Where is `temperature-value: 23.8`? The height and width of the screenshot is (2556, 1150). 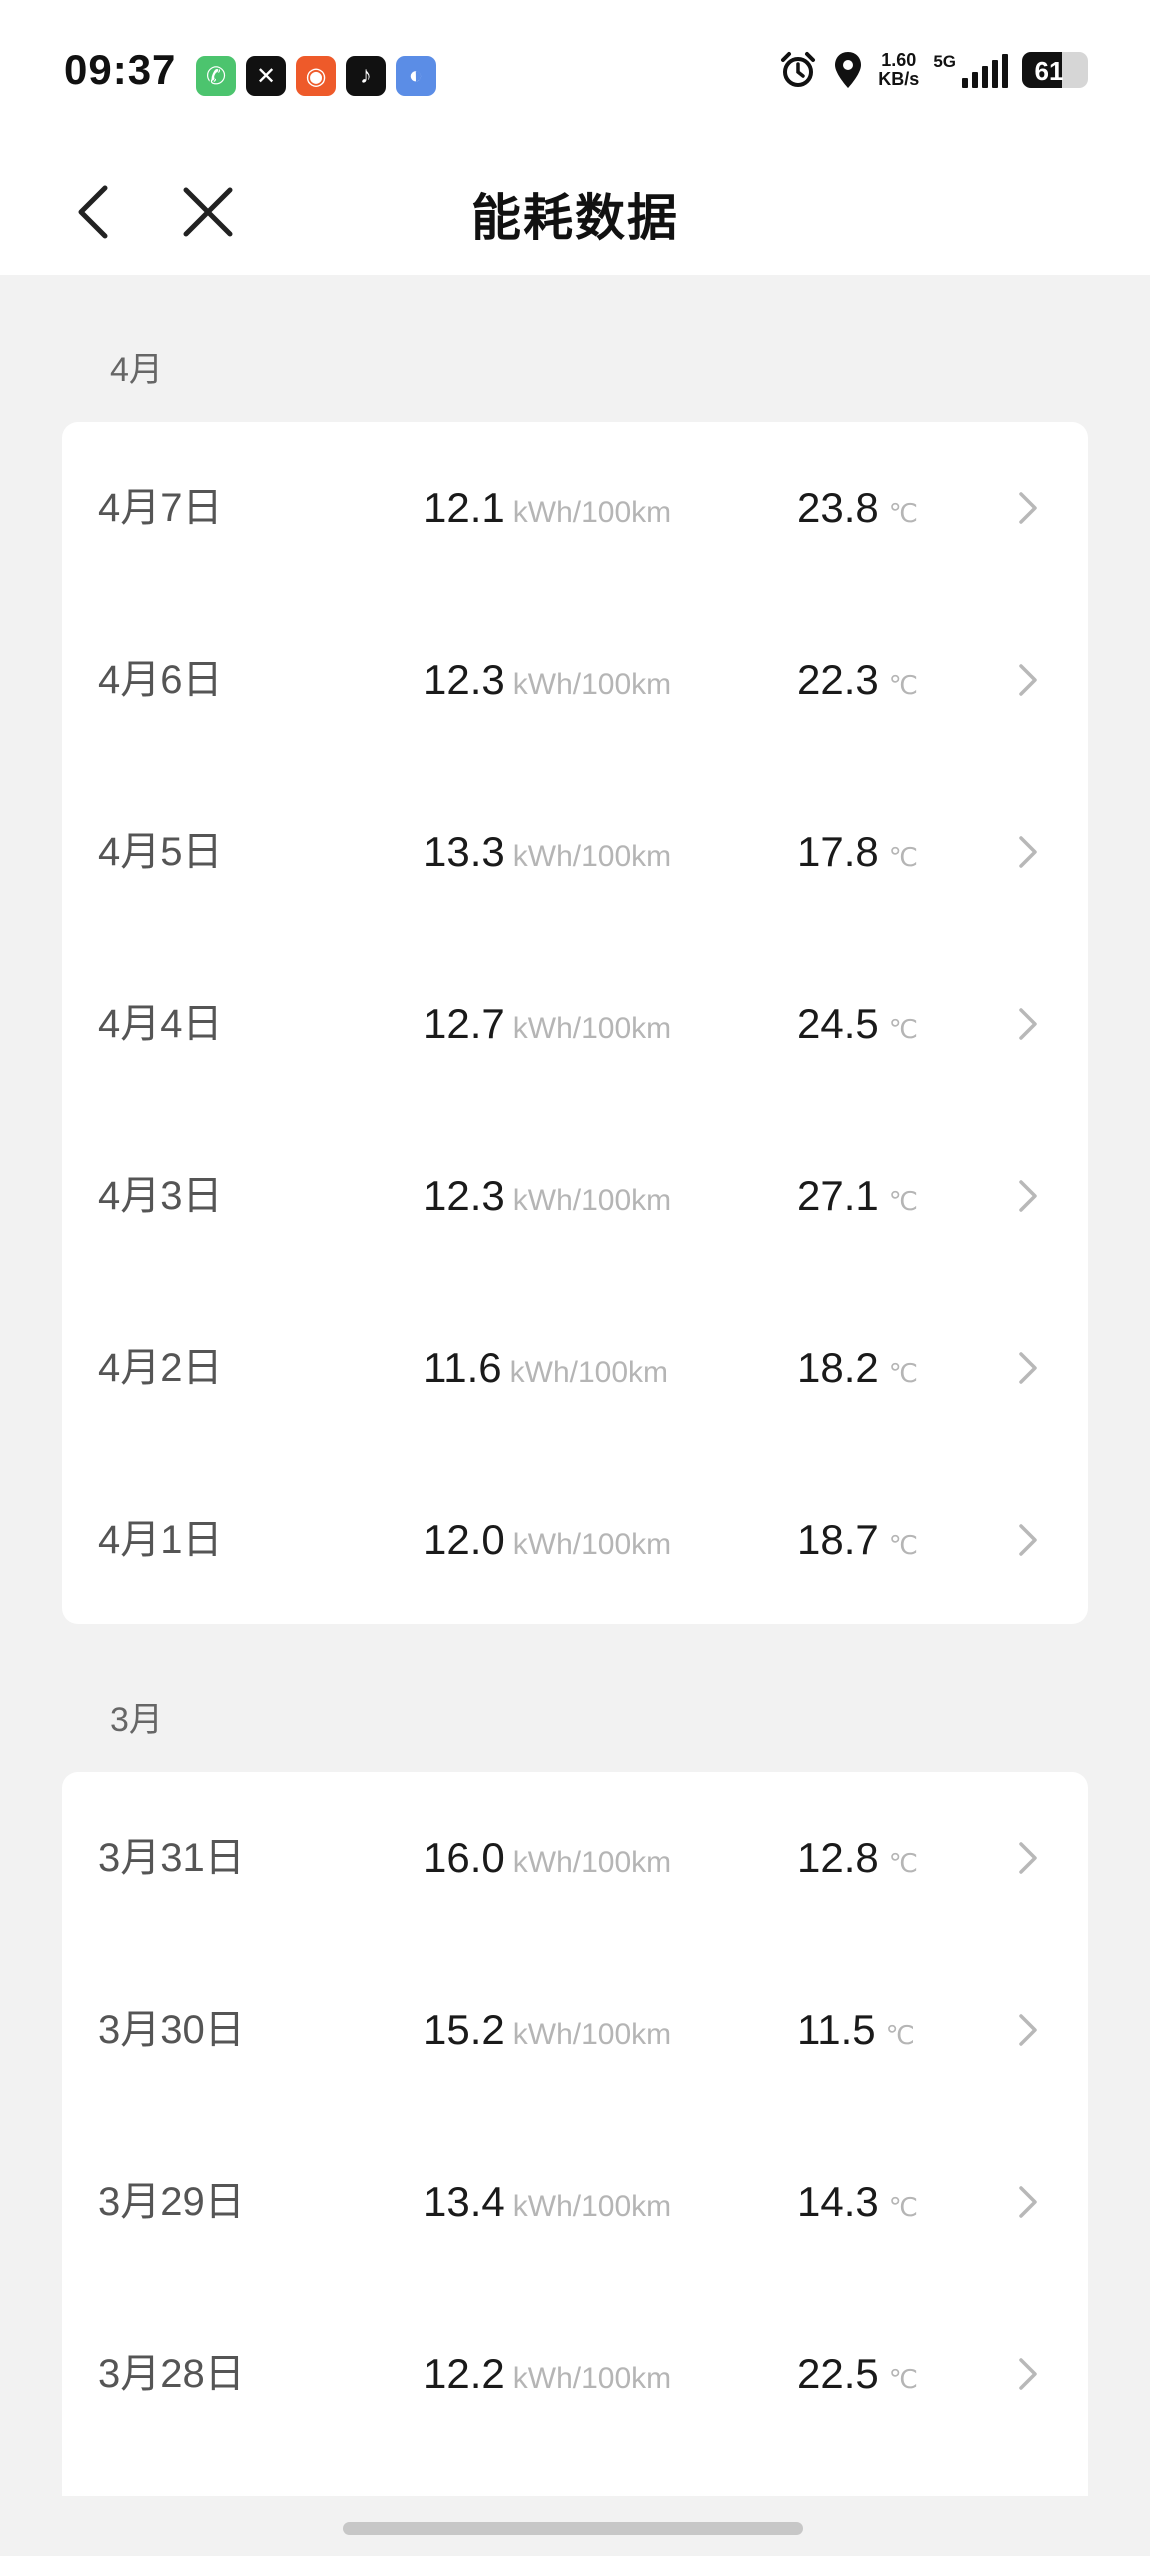
temperature-value: 23.8 is located at coordinates (838, 507).